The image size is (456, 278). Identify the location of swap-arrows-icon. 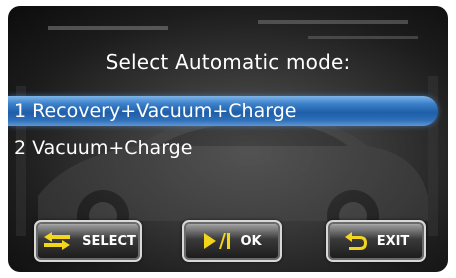
(57, 241).